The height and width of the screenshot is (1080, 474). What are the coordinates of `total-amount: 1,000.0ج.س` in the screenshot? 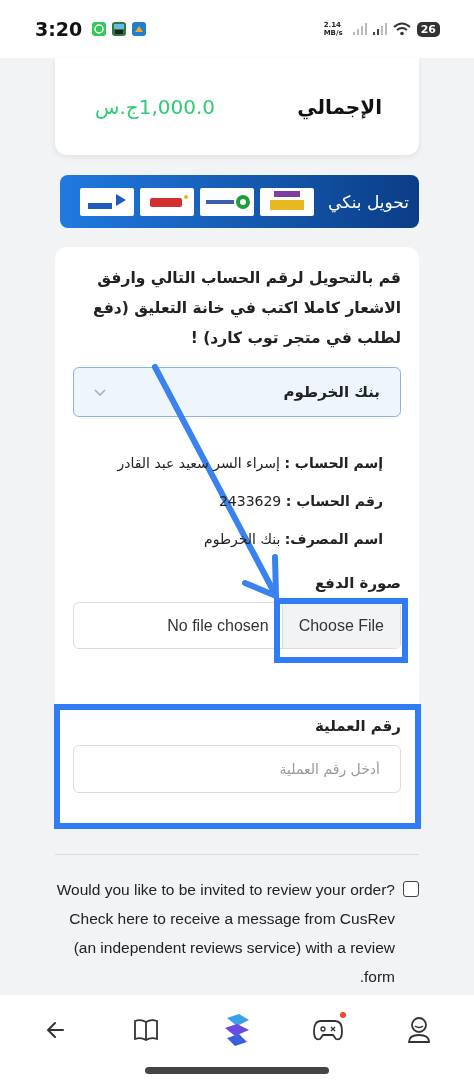 It's located at (155, 106).